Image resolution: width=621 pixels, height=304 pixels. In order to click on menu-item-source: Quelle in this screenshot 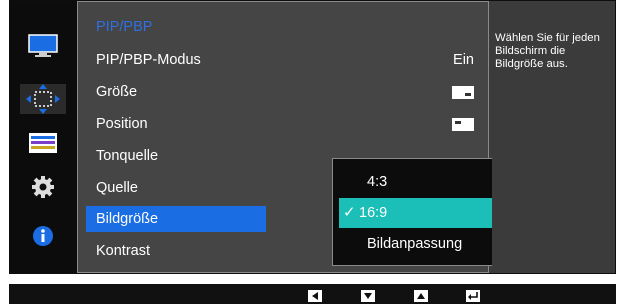, I will do `click(117, 188)`.